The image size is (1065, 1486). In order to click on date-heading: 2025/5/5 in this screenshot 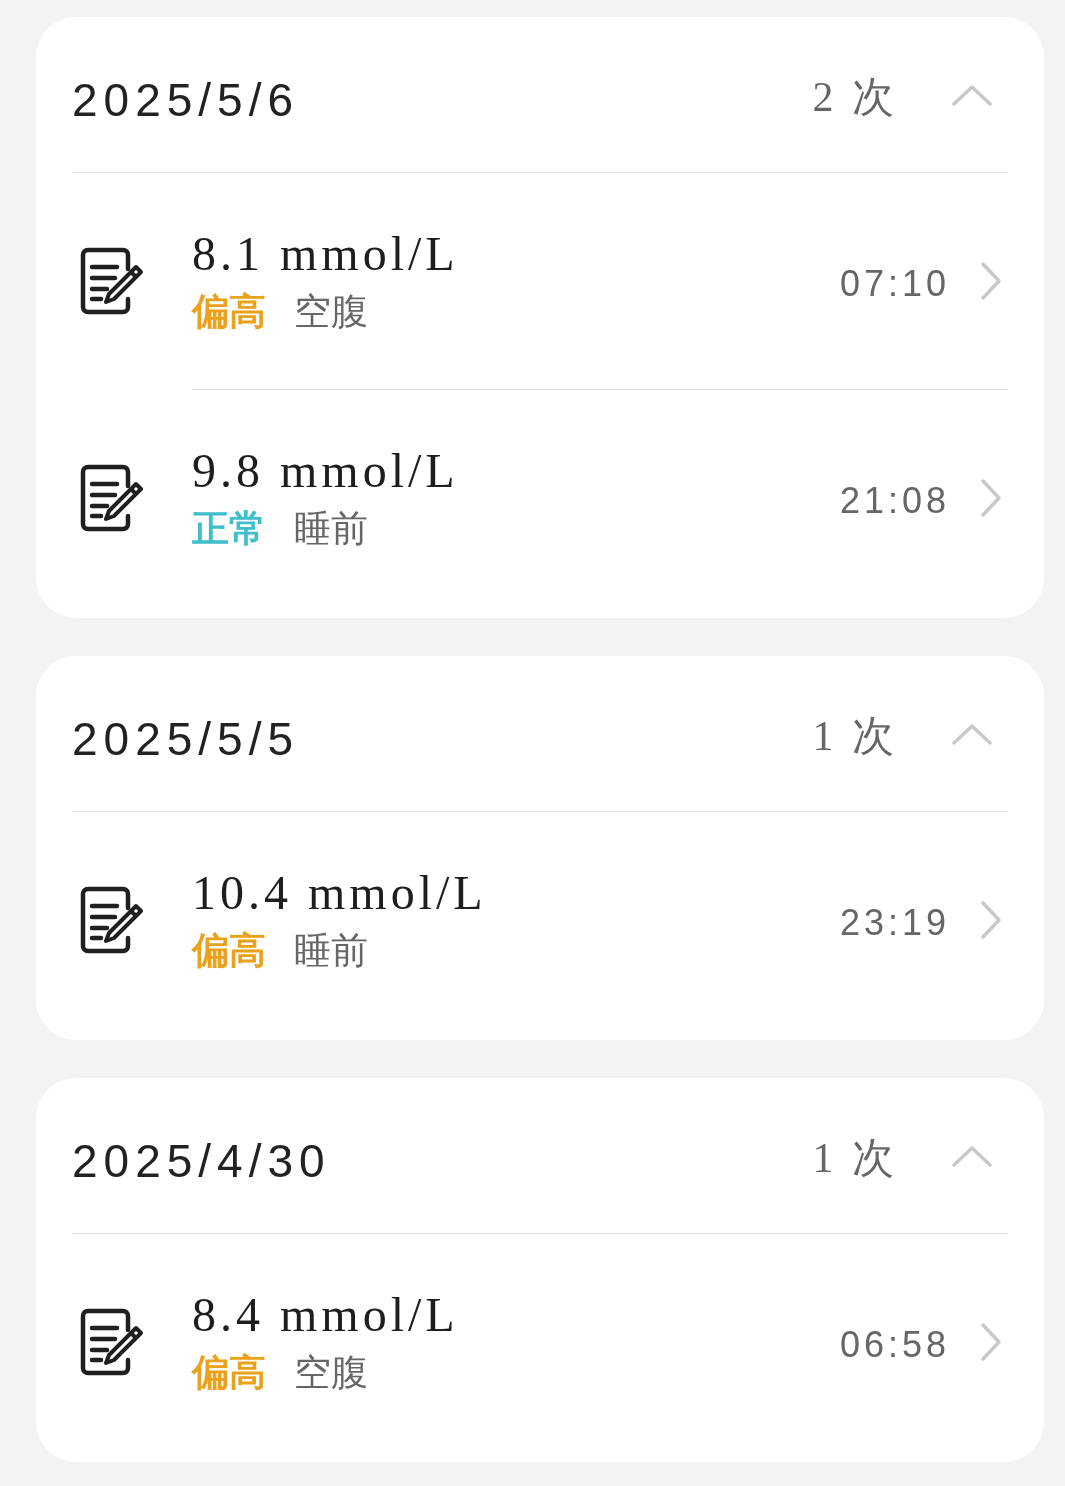, I will do `click(186, 738)`.